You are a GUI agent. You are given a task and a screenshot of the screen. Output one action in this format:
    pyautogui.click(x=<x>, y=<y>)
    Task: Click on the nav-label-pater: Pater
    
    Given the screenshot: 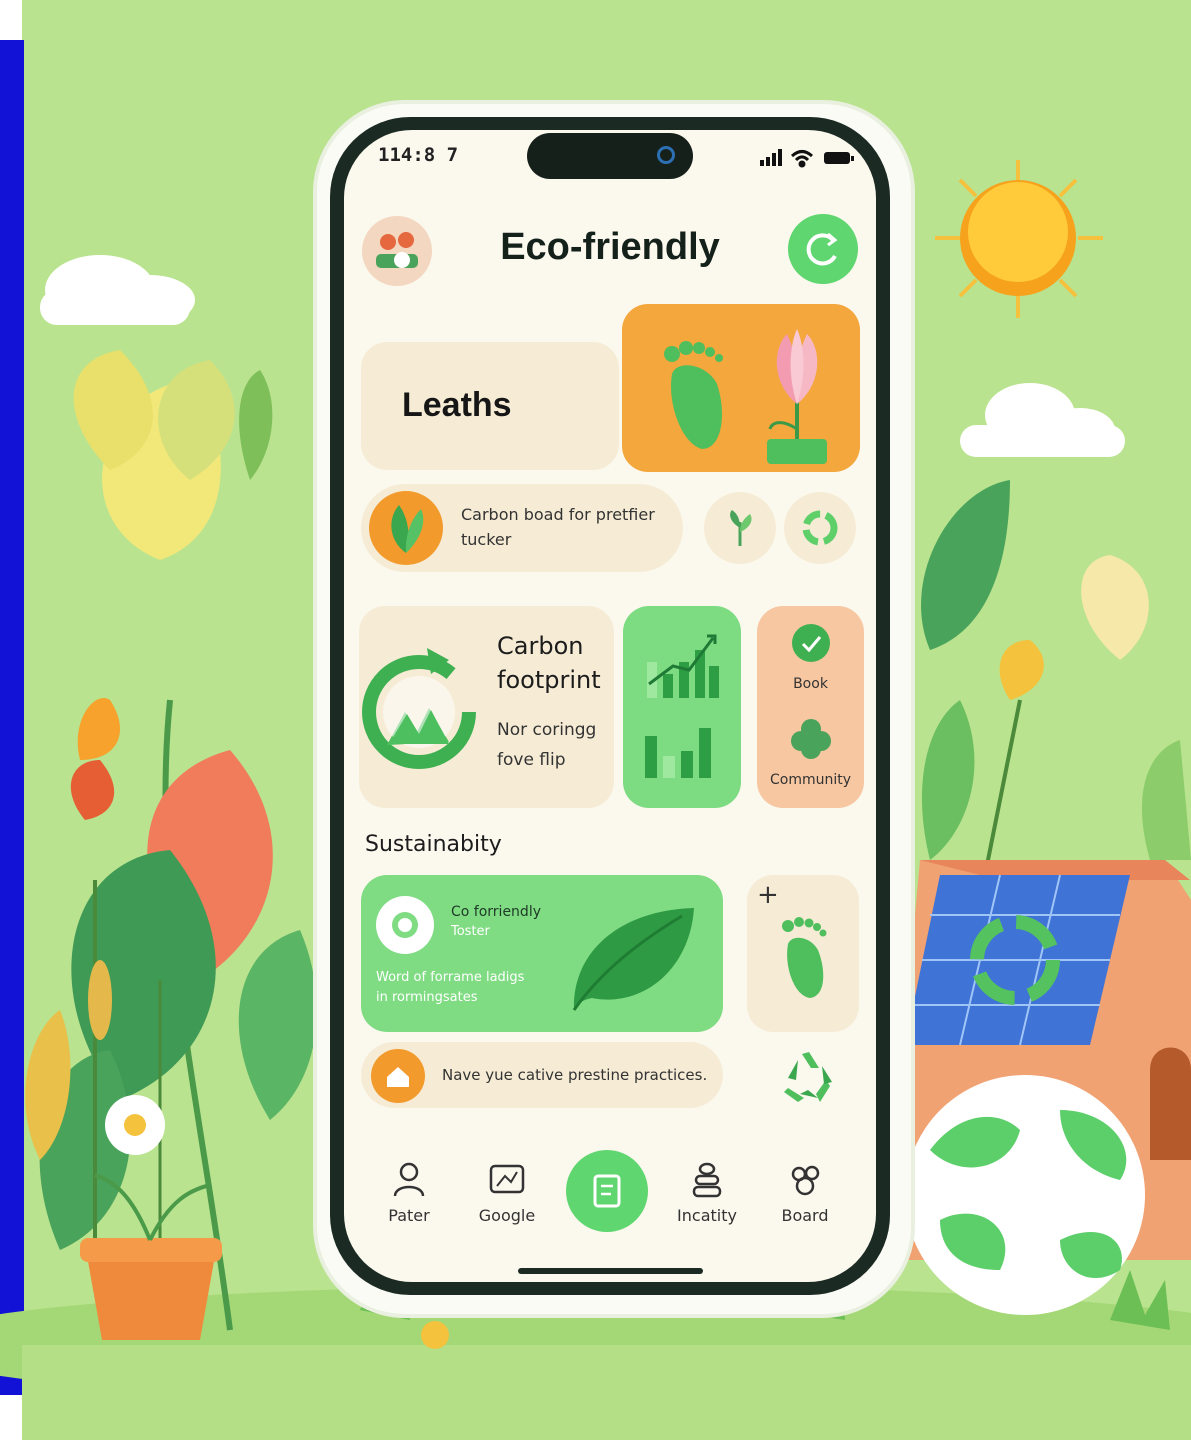 What is the action you would take?
    pyautogui.click(x=409, y=1215)
    